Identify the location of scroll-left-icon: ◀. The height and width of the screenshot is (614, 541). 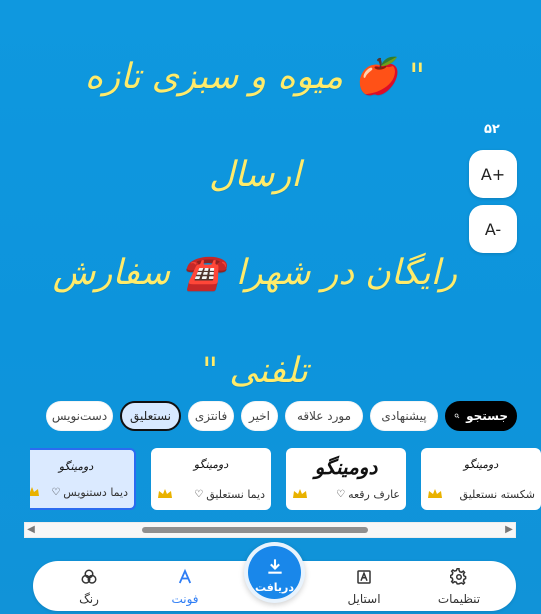
(31, 530).